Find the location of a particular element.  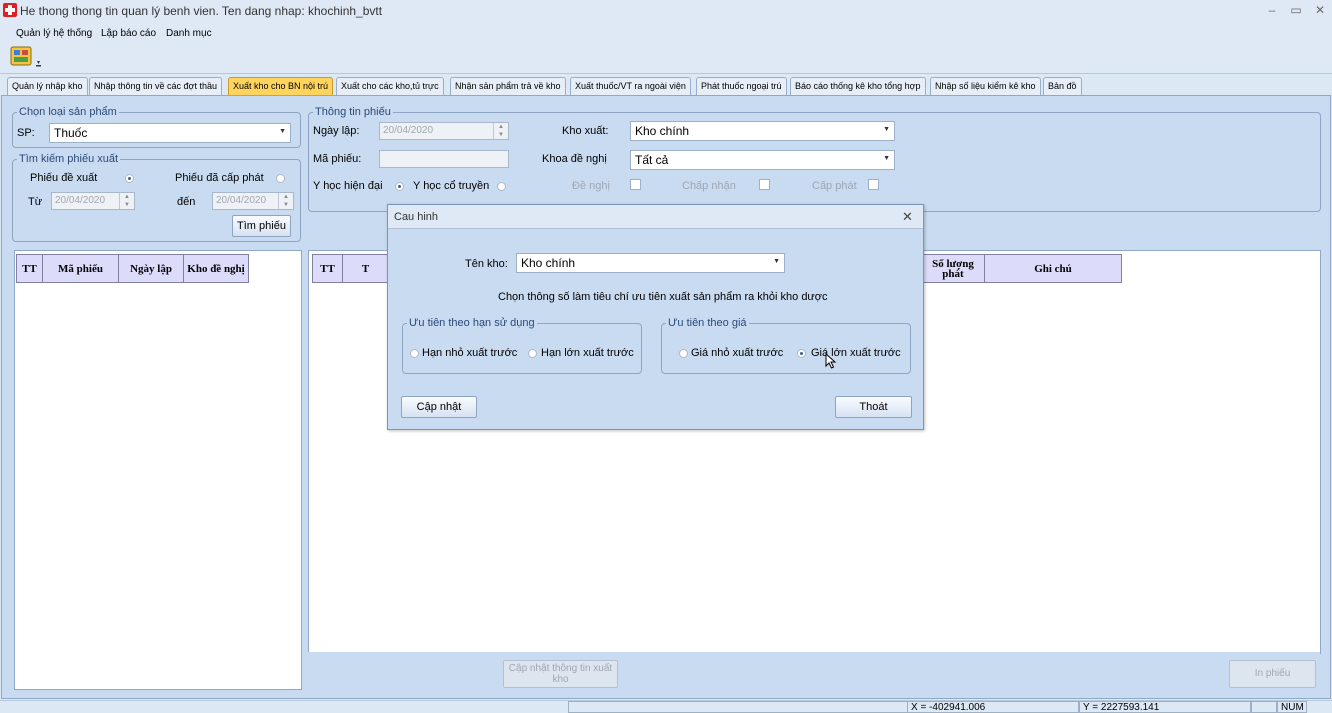

proposed-label: Phiếu đề xuất is located at coordinates (64, 178).